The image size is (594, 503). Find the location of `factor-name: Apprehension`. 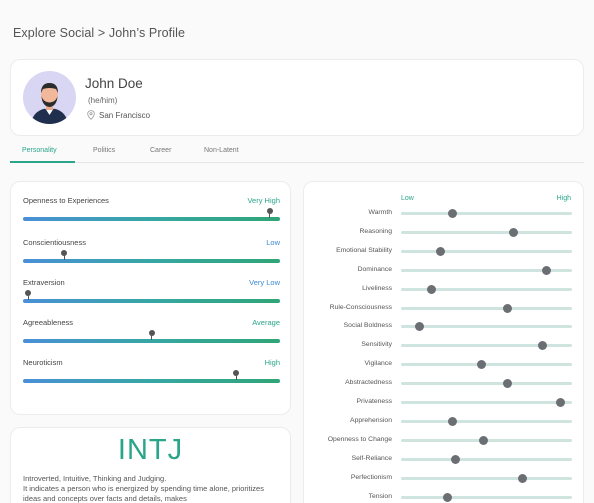

factor-name: Apprehension is located at coordinates (371, 420).